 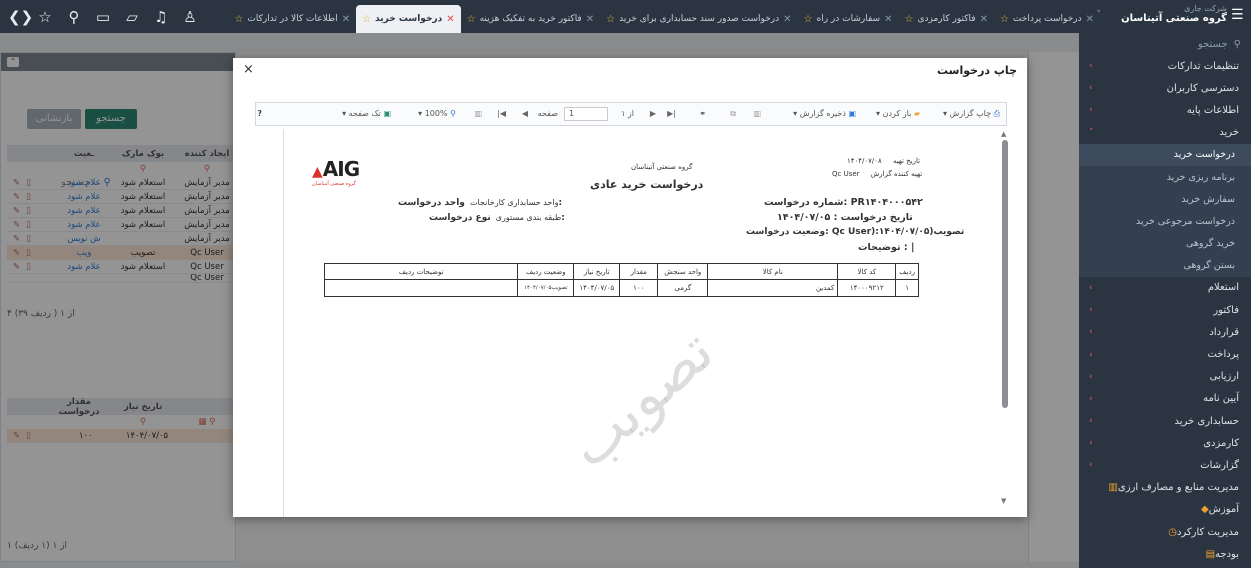 What do you see at coordinates (848, 19) in the screenshot?
I see `tab-orders-in-transit: ✕ سفارشات در راه ☆` at bounding box center [848, 19].